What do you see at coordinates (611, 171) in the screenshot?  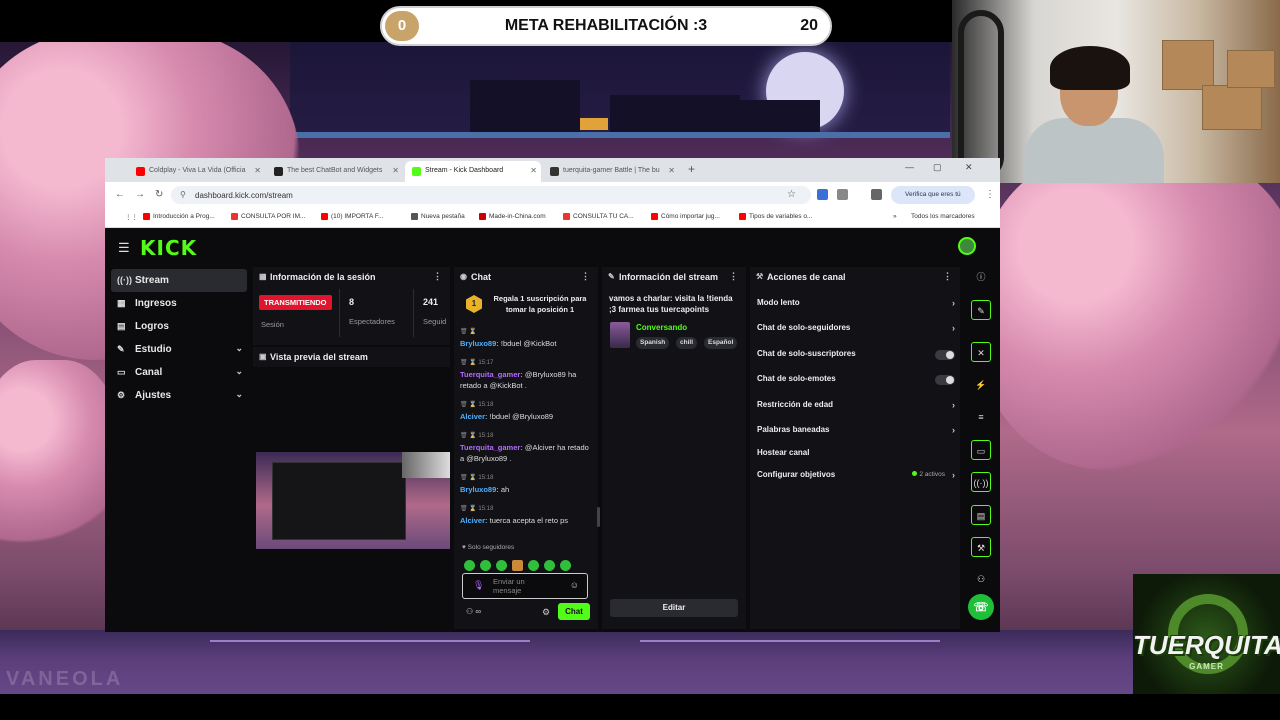 I see `browser-tab: tuerquita-gamer Battle | The bu ✕` at bounding box center [611, 171].